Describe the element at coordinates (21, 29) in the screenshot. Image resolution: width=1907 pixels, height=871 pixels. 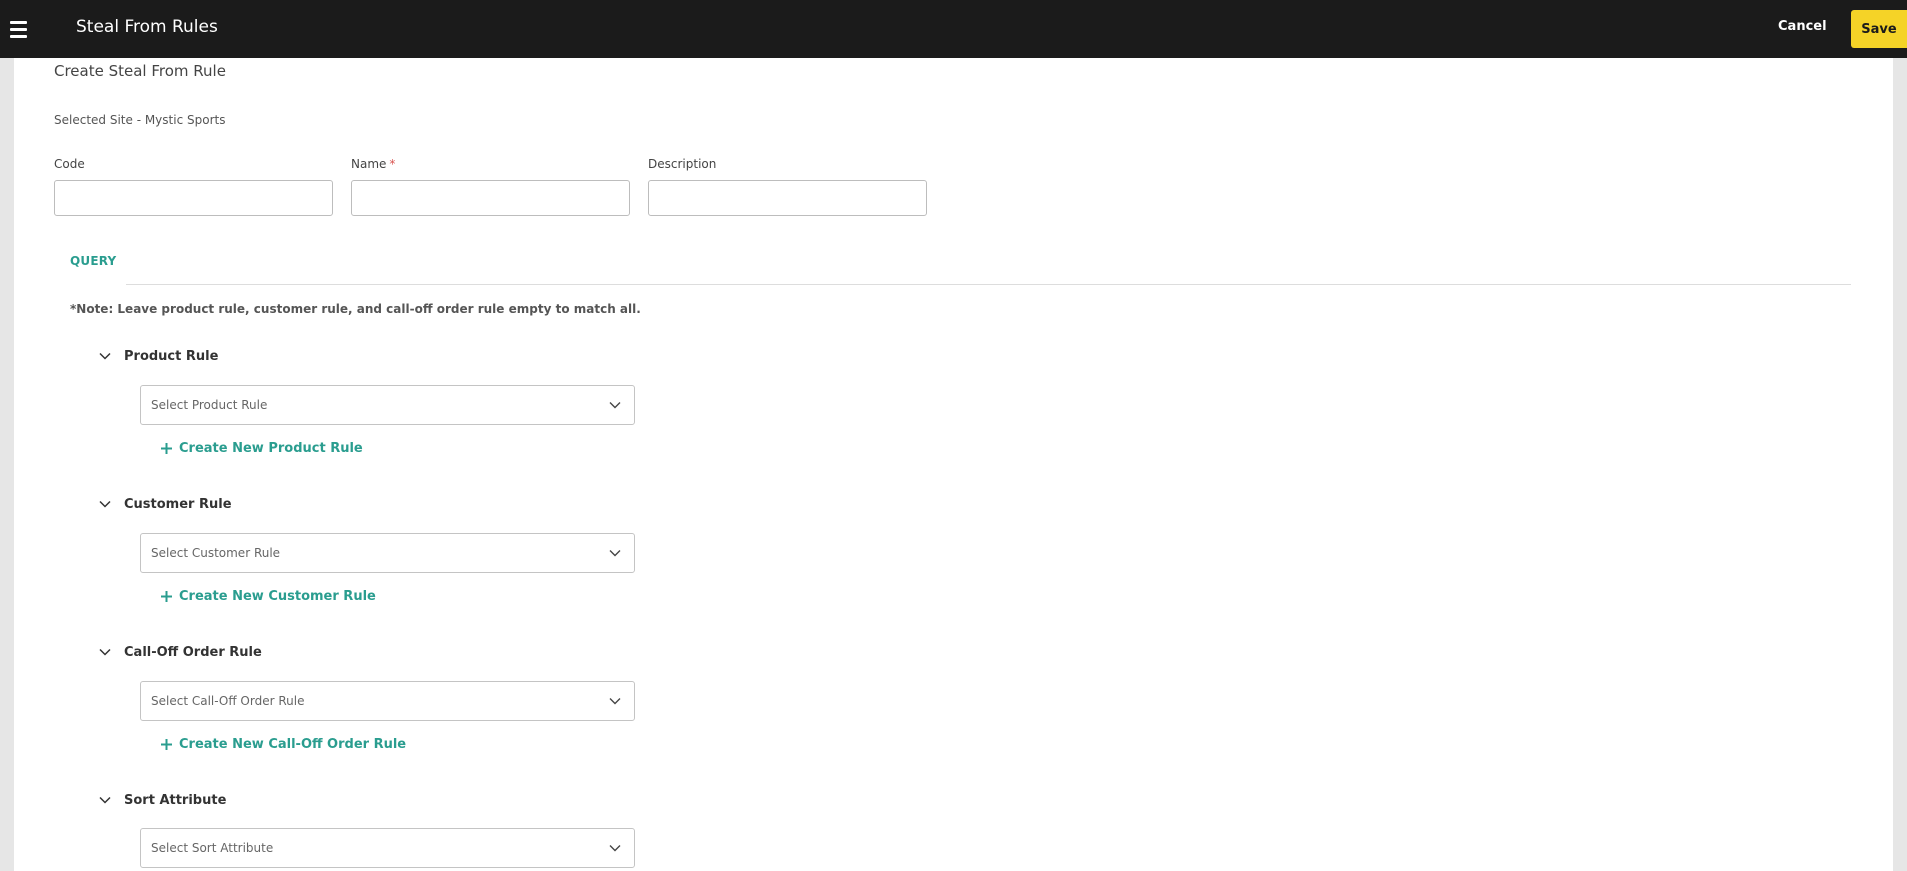
I see `hamburger-menu-icon` at that location.